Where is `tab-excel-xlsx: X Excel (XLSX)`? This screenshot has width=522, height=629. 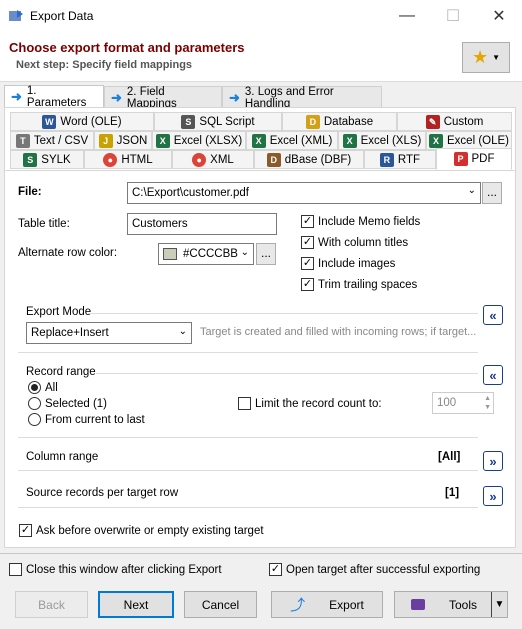
tab-excel-xlsx: X Excel (XLSX) is located at coordinates (199, 140).